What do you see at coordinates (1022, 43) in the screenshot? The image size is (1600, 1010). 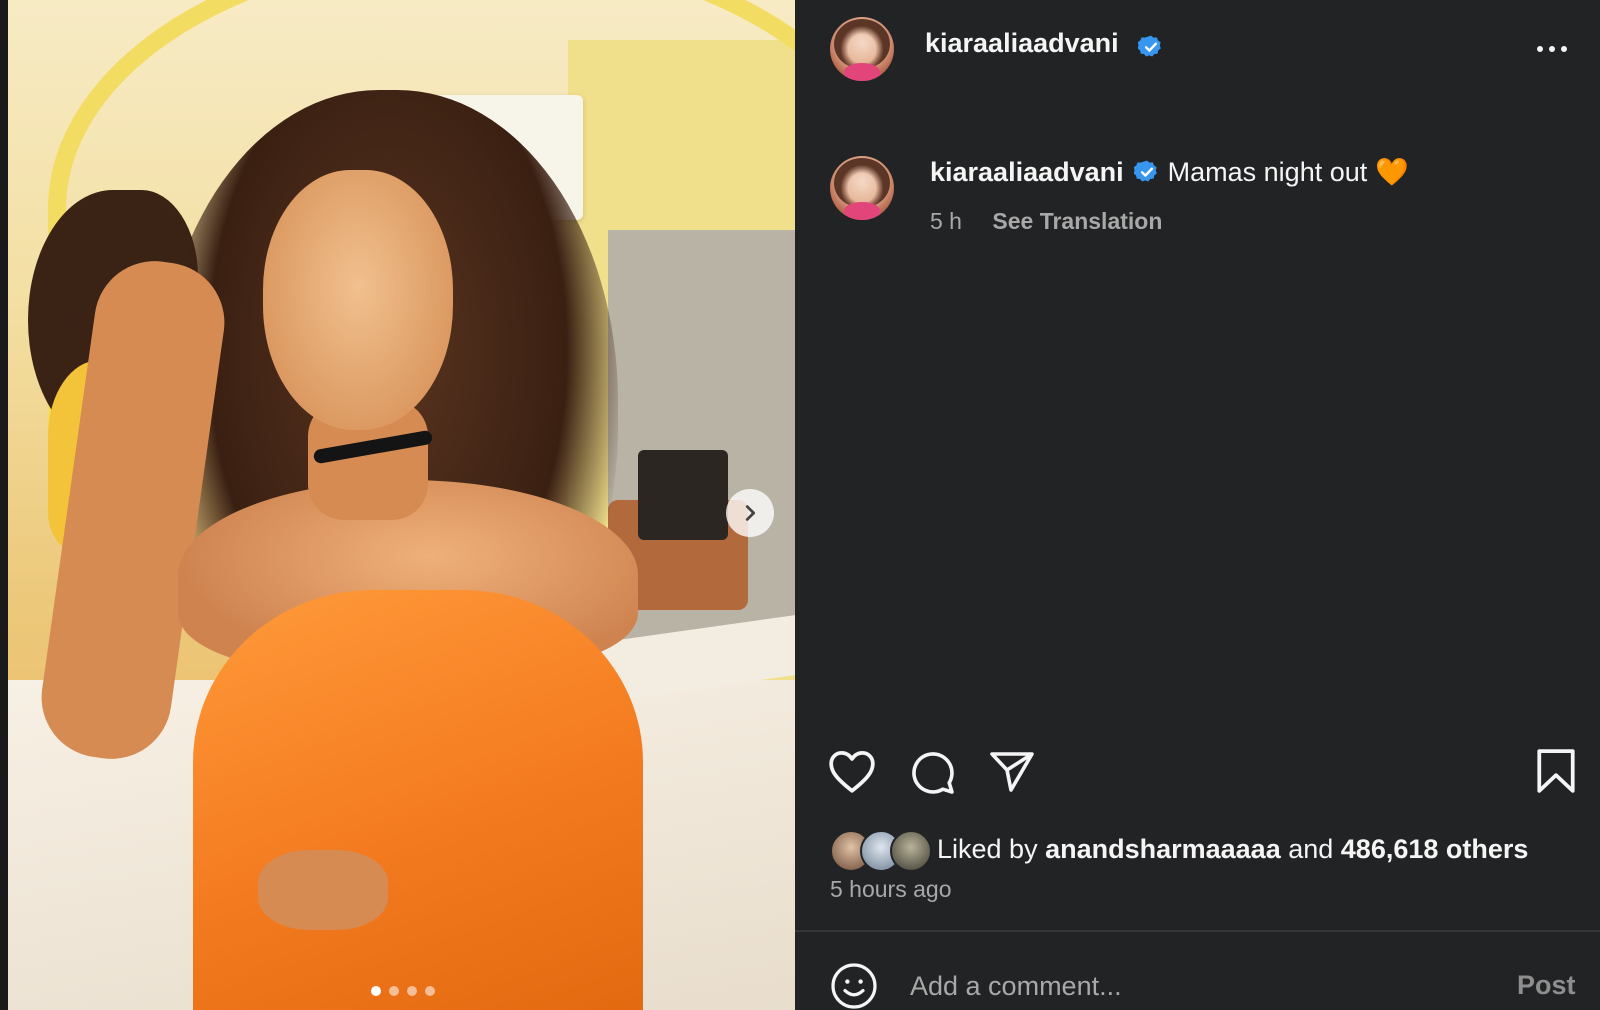 I see `author-username: kiaraaliaadvani` at bounding box center [1022, 43].